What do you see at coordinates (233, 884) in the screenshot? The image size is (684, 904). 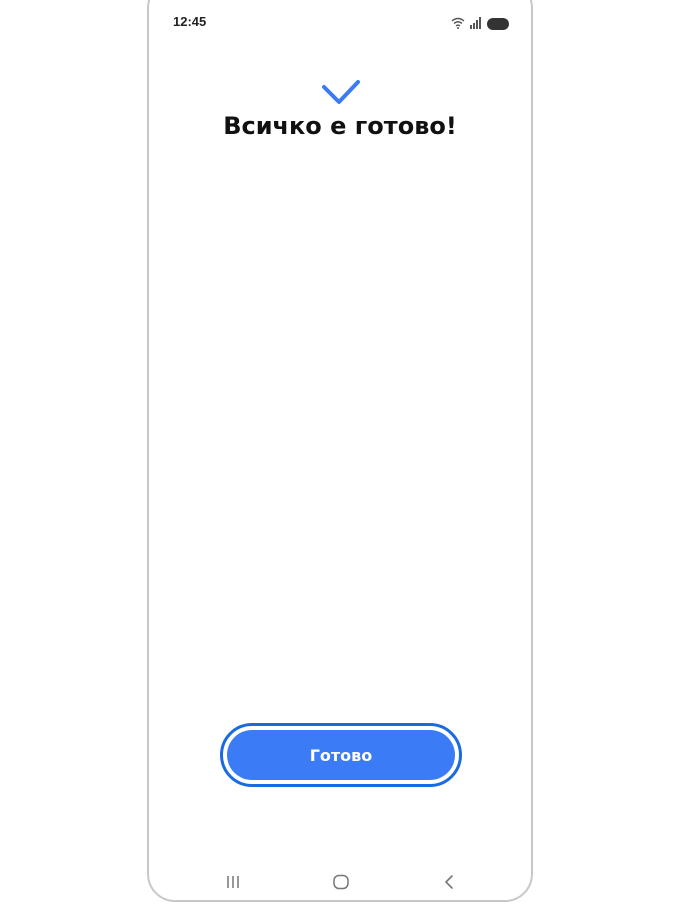 I see `recents-icon` at bounding box center [233, 884].